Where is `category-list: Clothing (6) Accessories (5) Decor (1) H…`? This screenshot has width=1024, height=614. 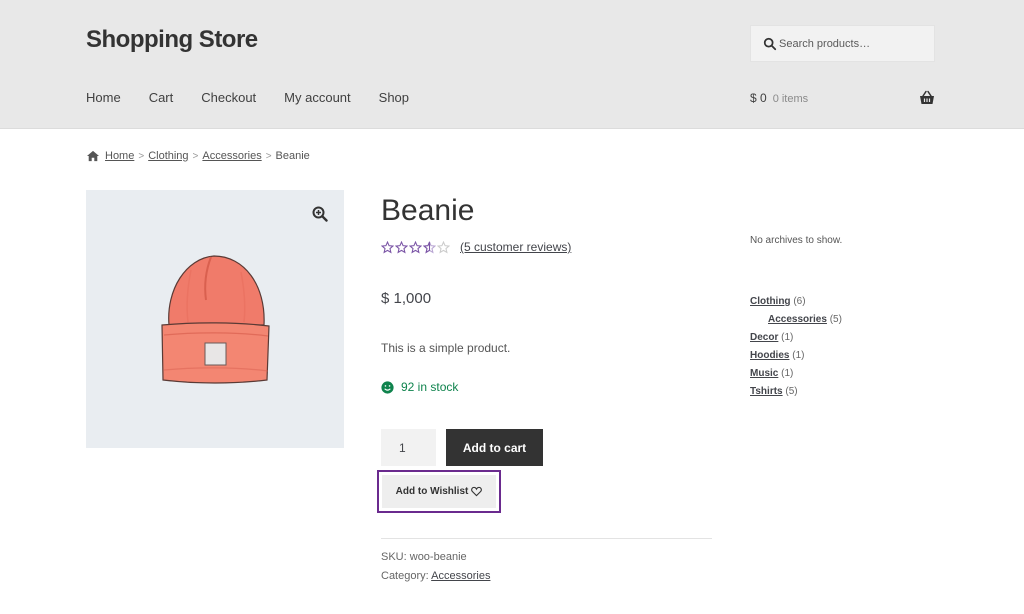 category-list: Clothing (6) Accessories (5) Decor (1) H… is located at coordinates (796, 347).